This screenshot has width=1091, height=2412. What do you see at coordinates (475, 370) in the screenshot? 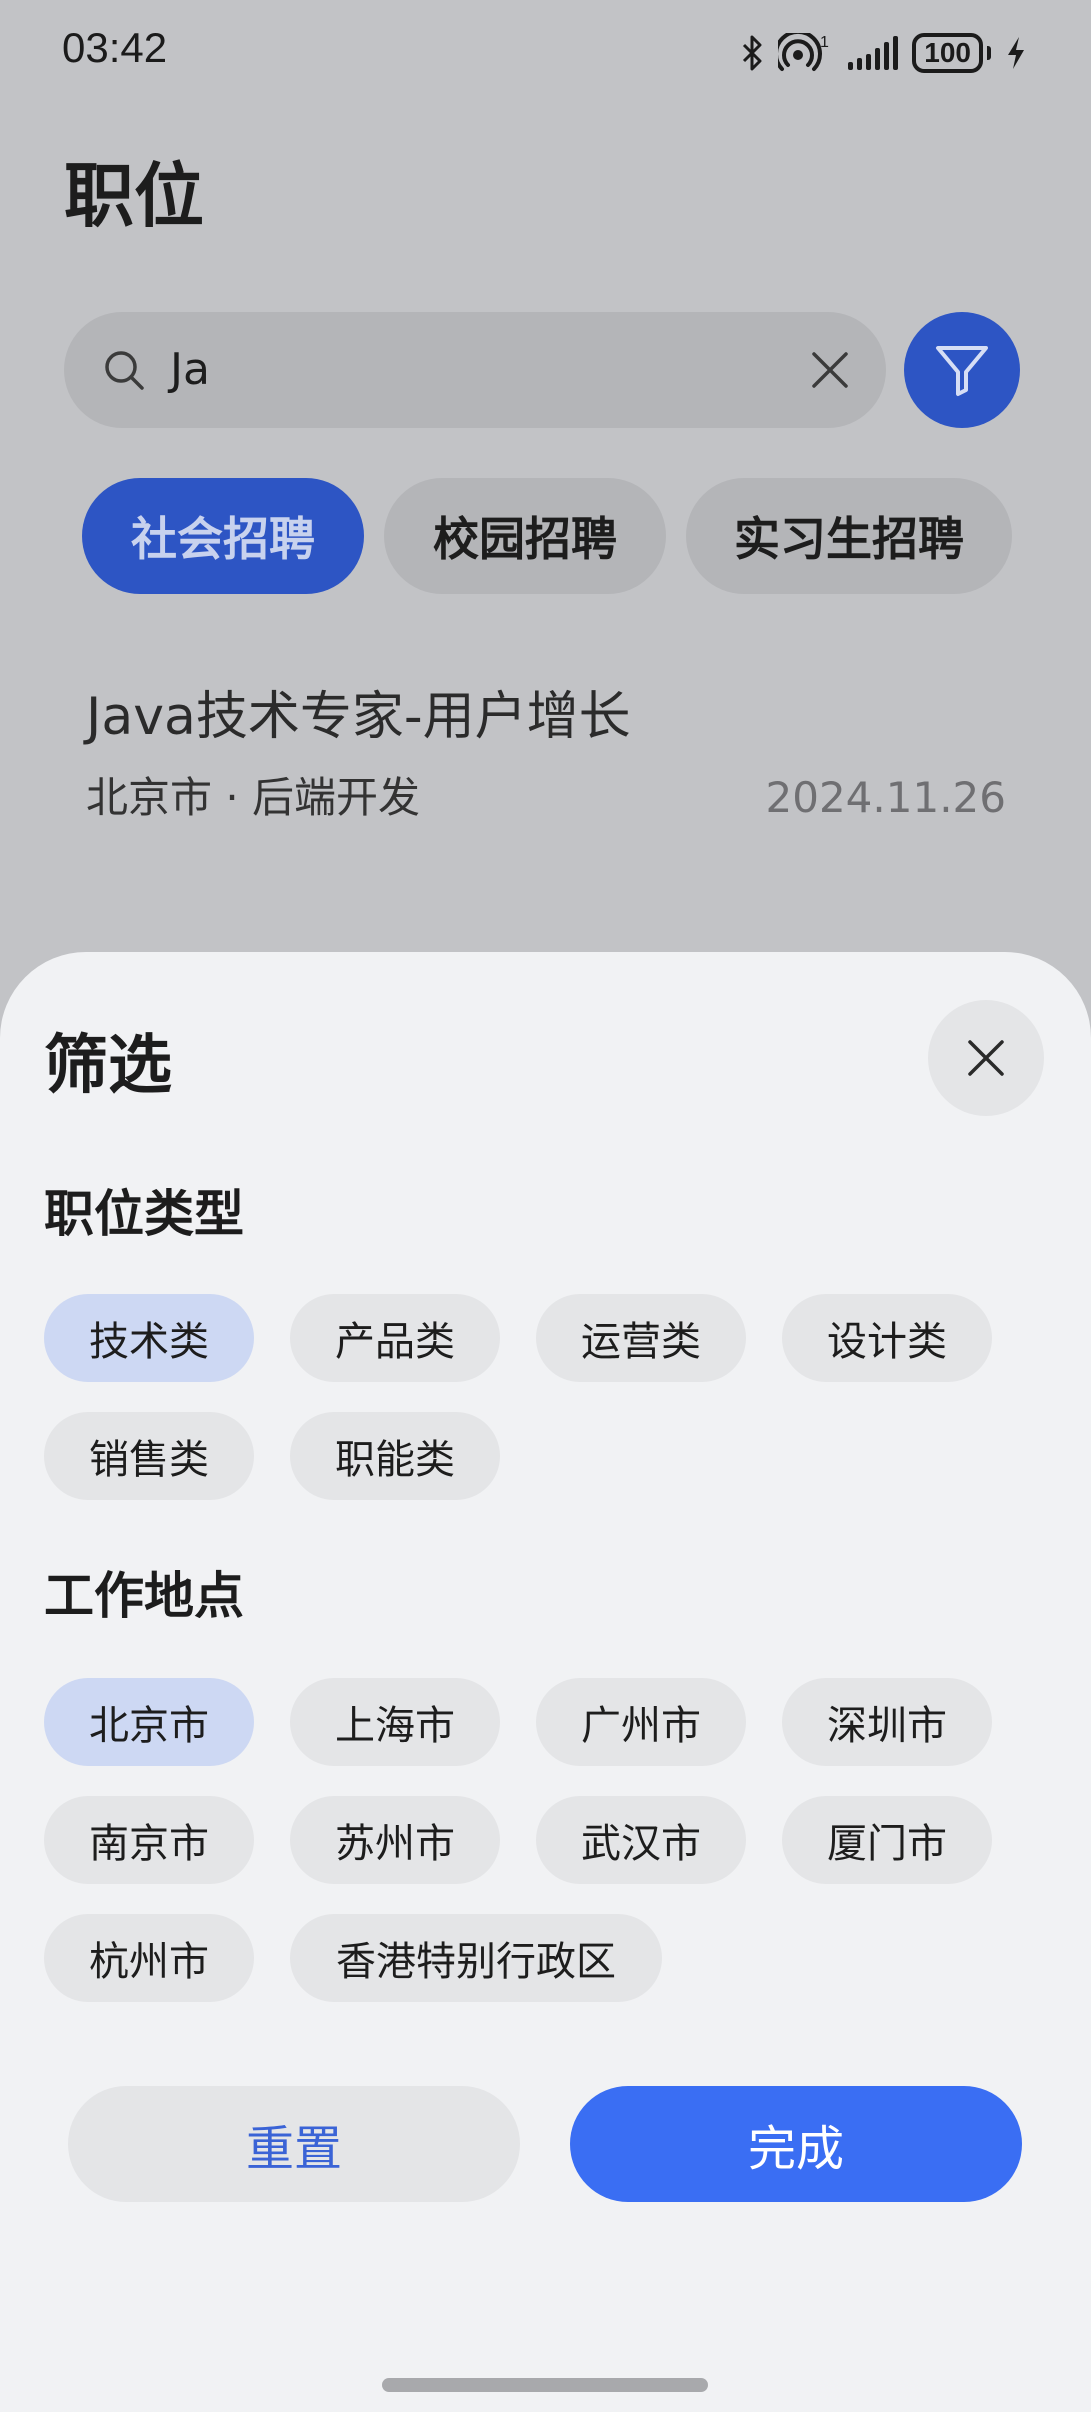
I see `search-input: Ja` at bounding box center [475, 370].